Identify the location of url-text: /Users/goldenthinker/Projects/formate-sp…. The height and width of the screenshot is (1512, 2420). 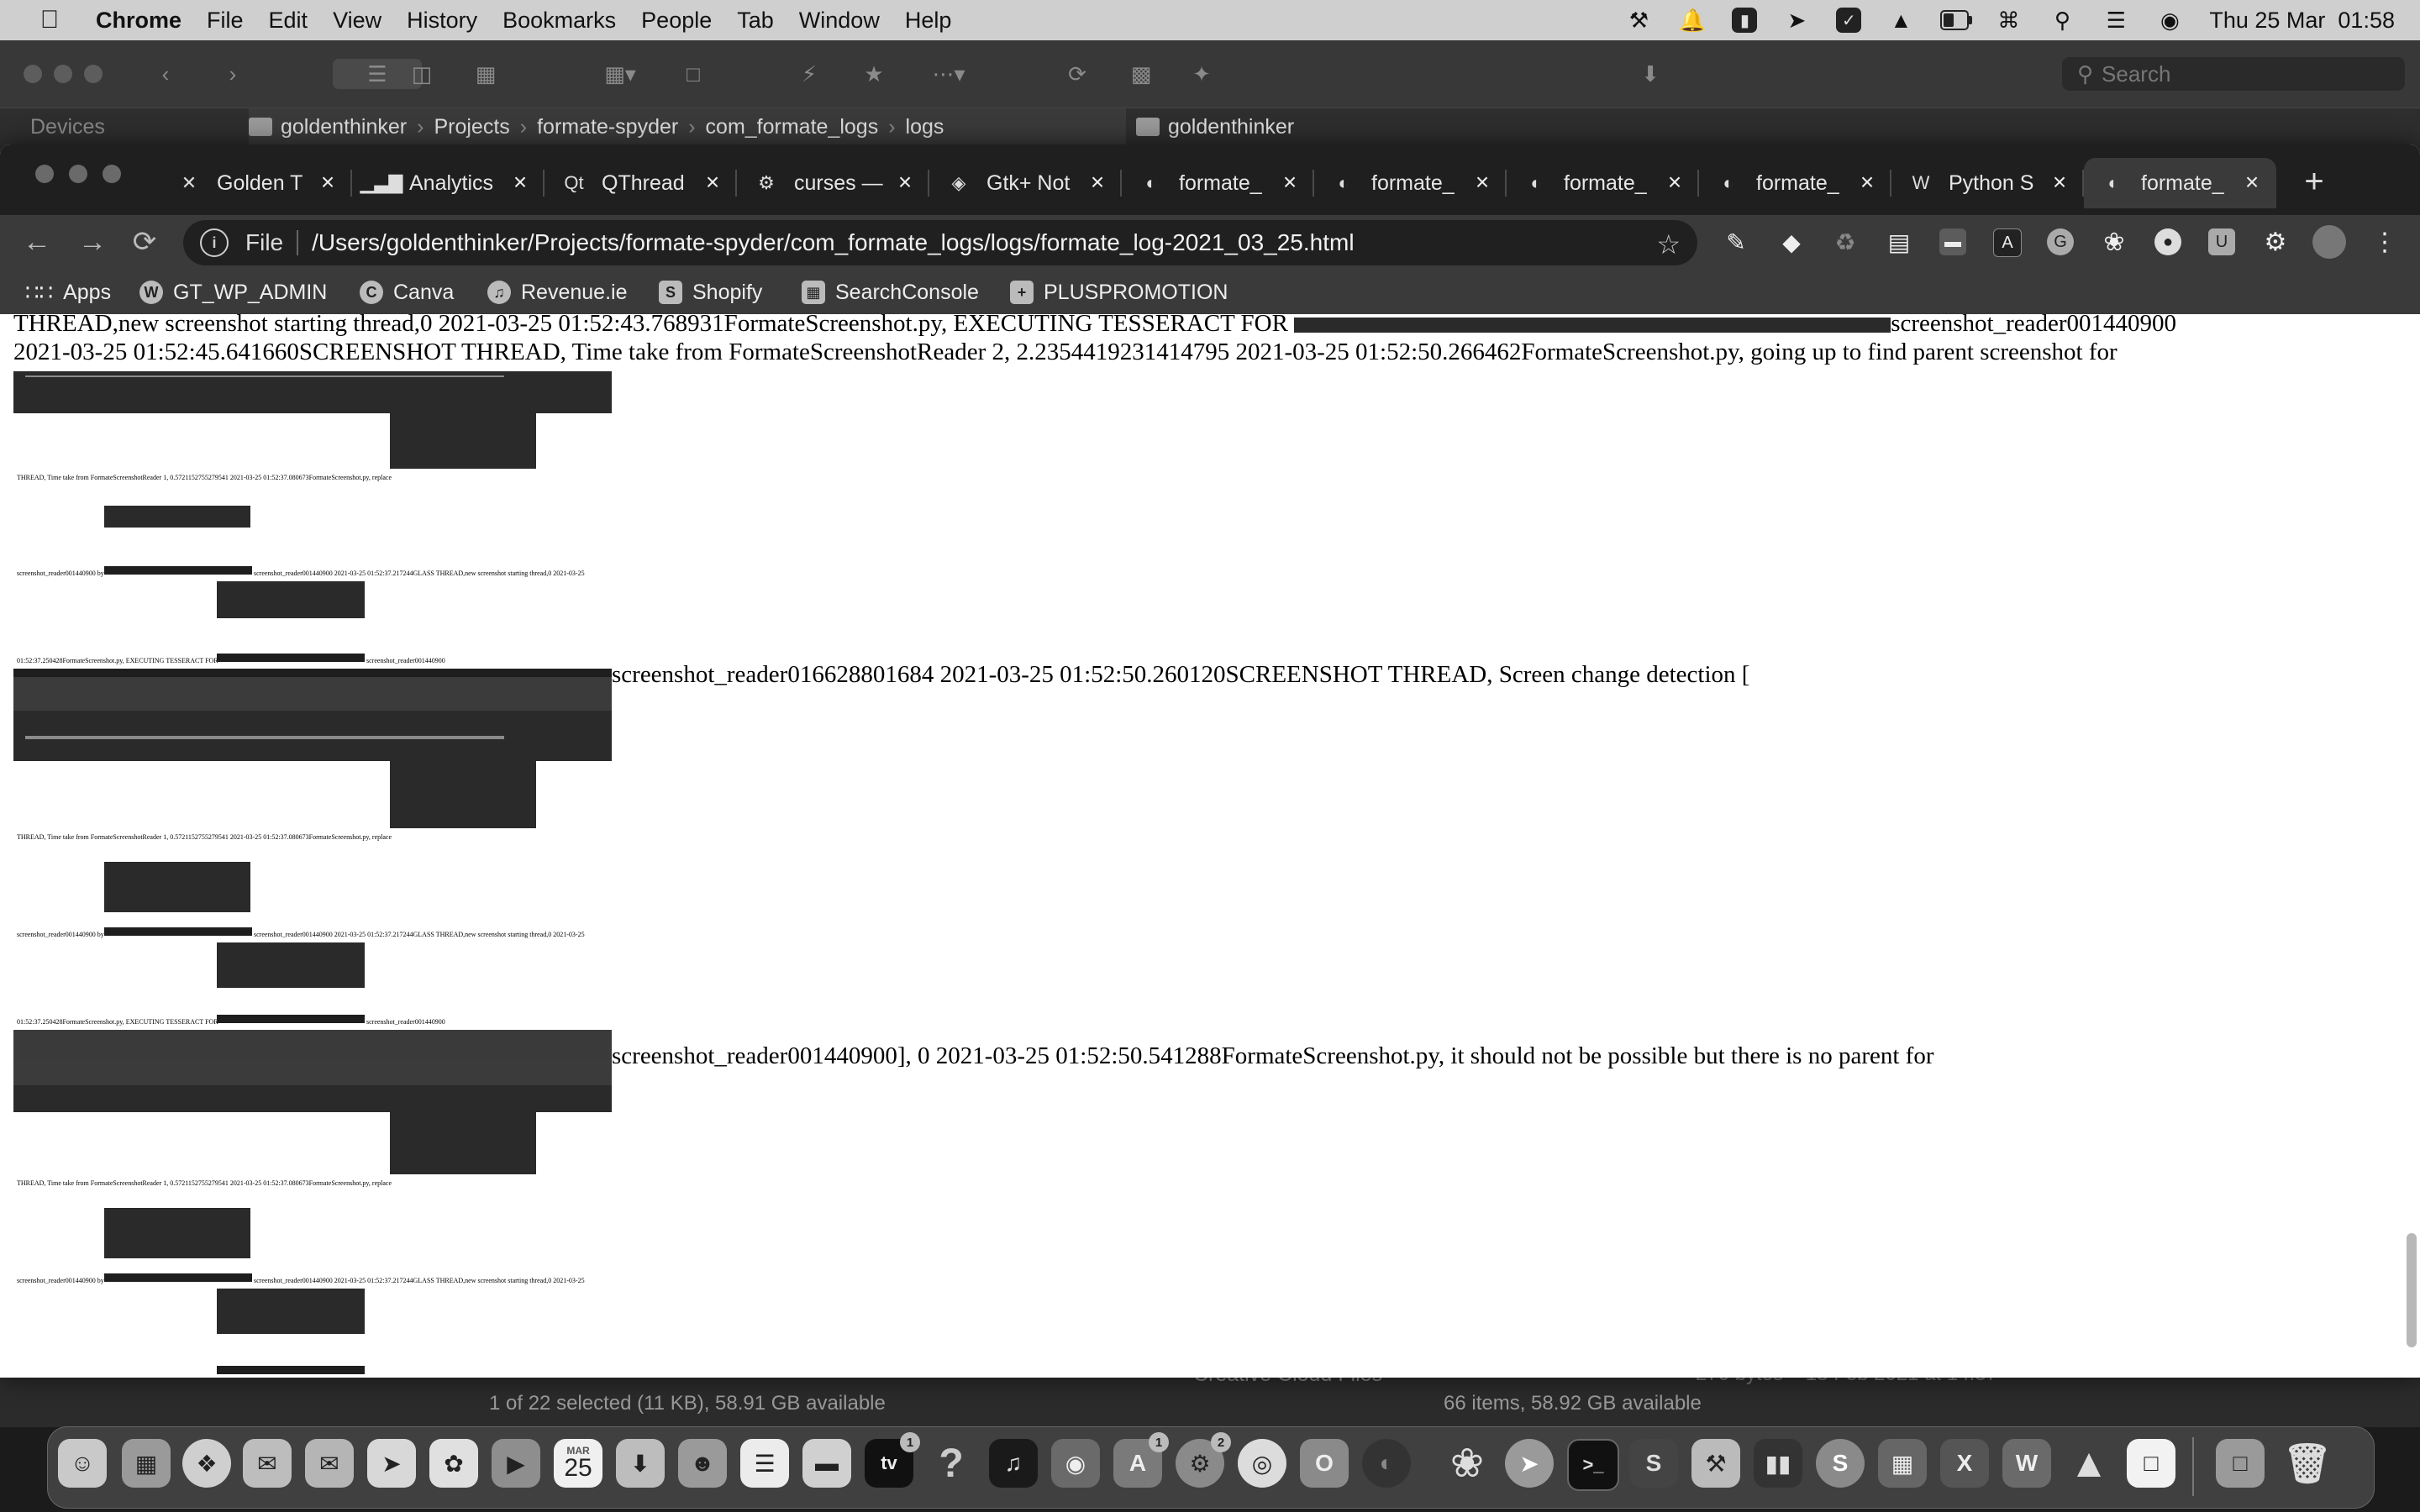
(833, 242).